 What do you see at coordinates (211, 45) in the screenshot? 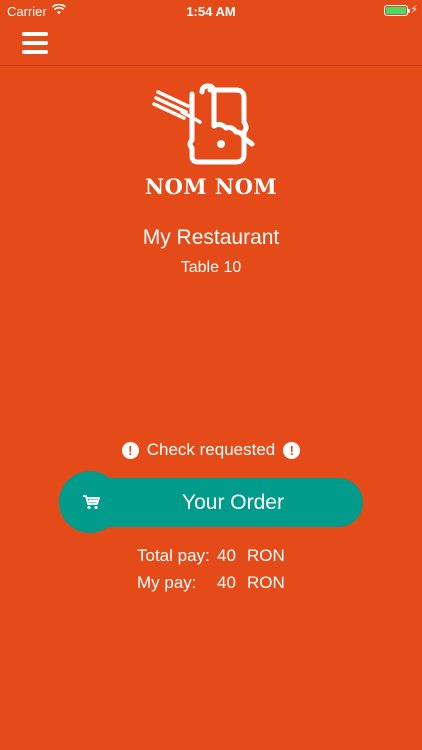
I see `nav-bar` at bounding box center [211, 45].